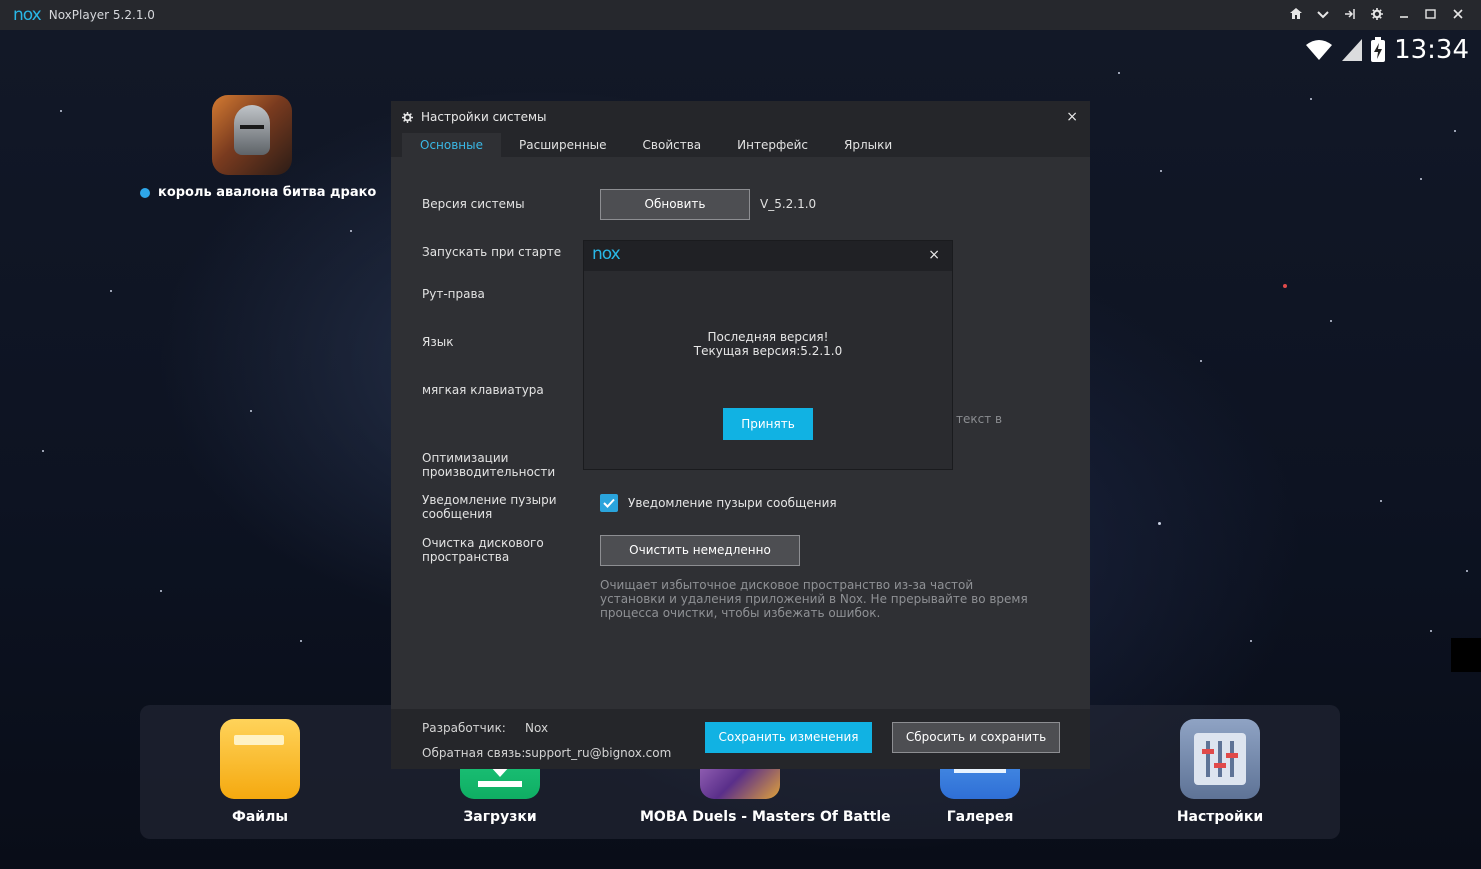 The width and height of the screenshot is (1481, 869). I want to click on save-changes-button: Сохранить изменения, so click(788, 737).